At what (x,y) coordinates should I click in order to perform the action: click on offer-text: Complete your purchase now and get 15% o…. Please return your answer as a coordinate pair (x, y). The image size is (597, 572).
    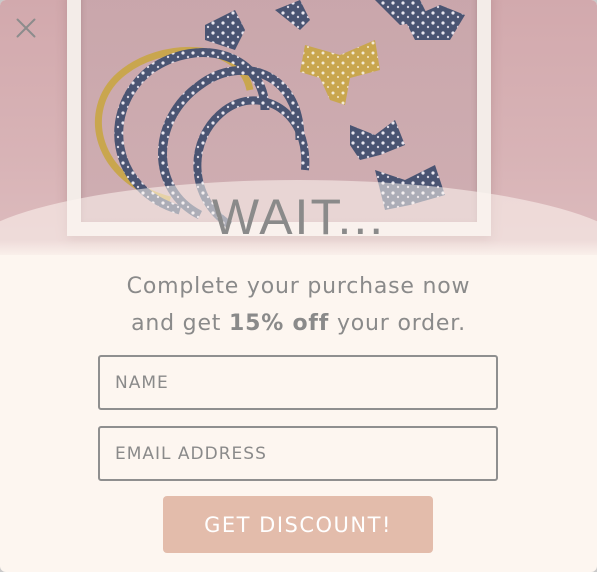
    Looking at the image, I should click on (298, 305).